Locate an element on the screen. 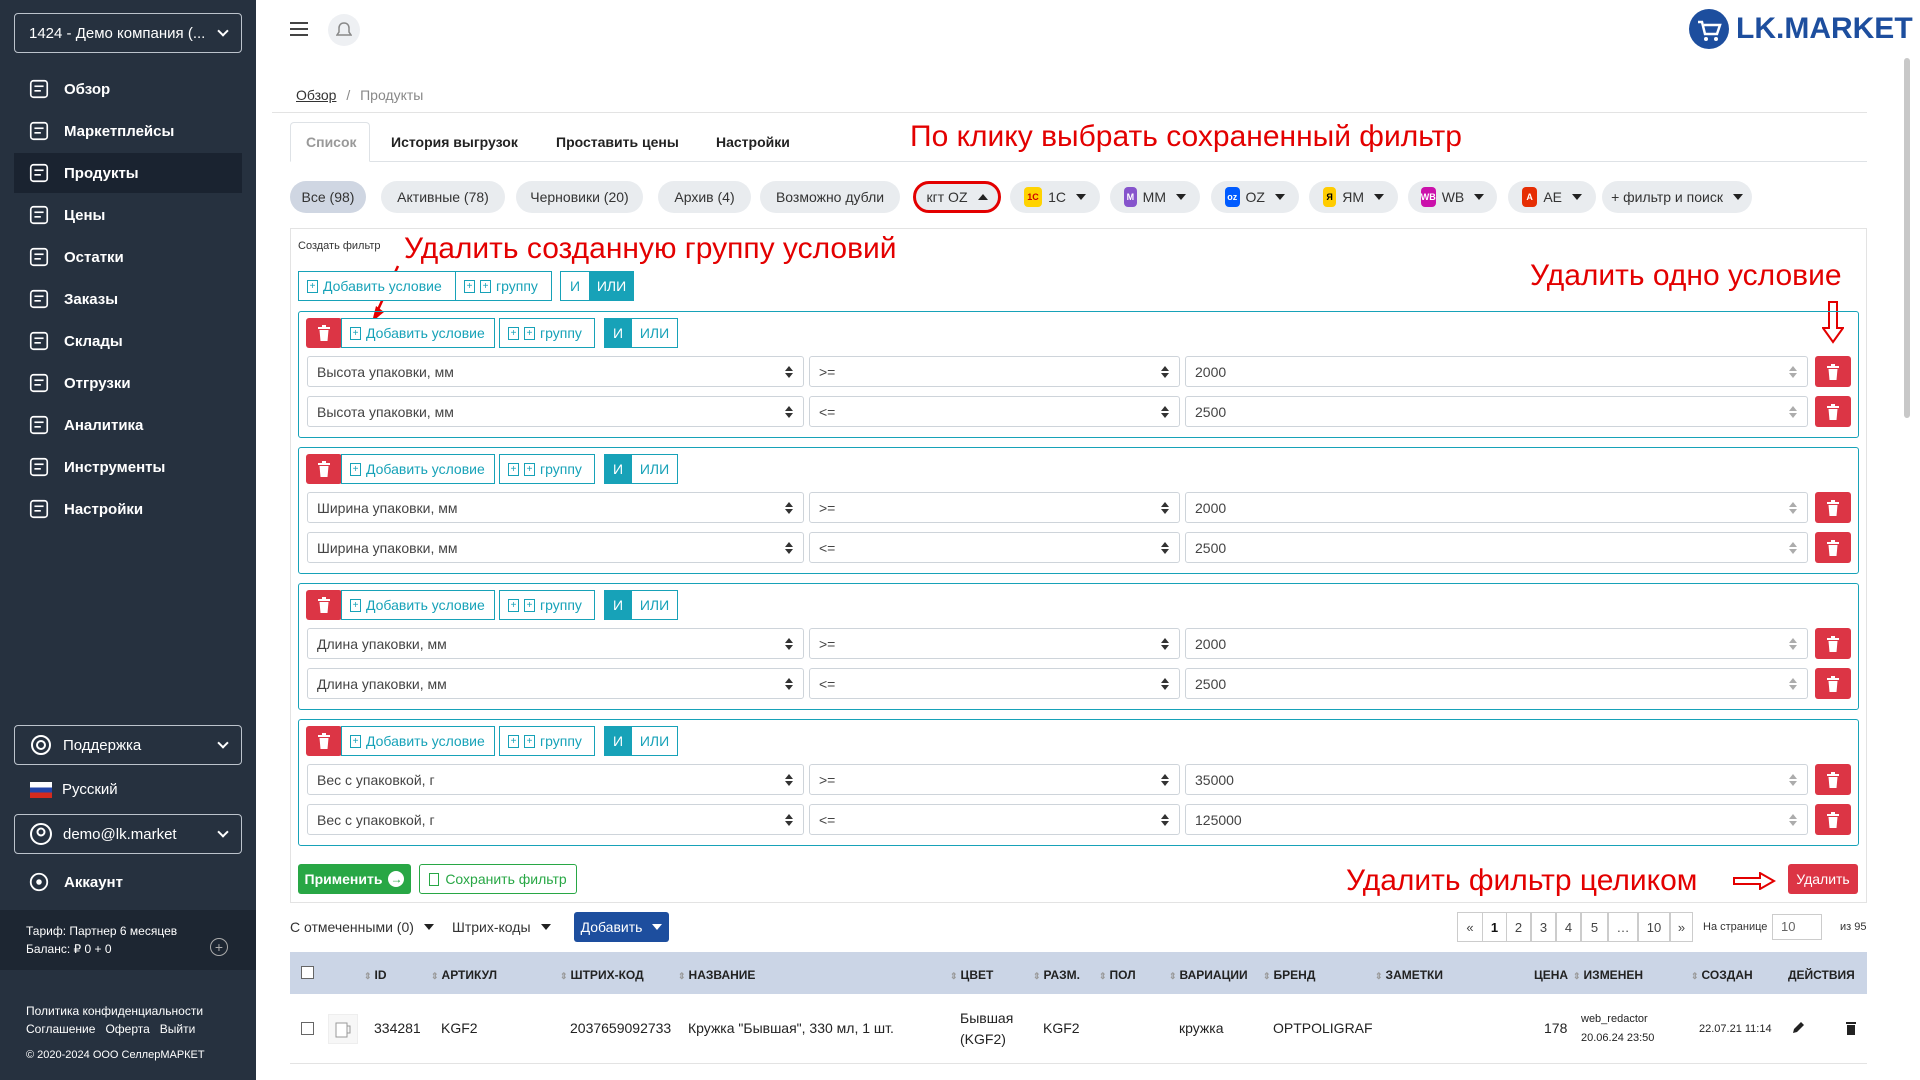  select-all-checkbox is located at coordinates (307, 972).